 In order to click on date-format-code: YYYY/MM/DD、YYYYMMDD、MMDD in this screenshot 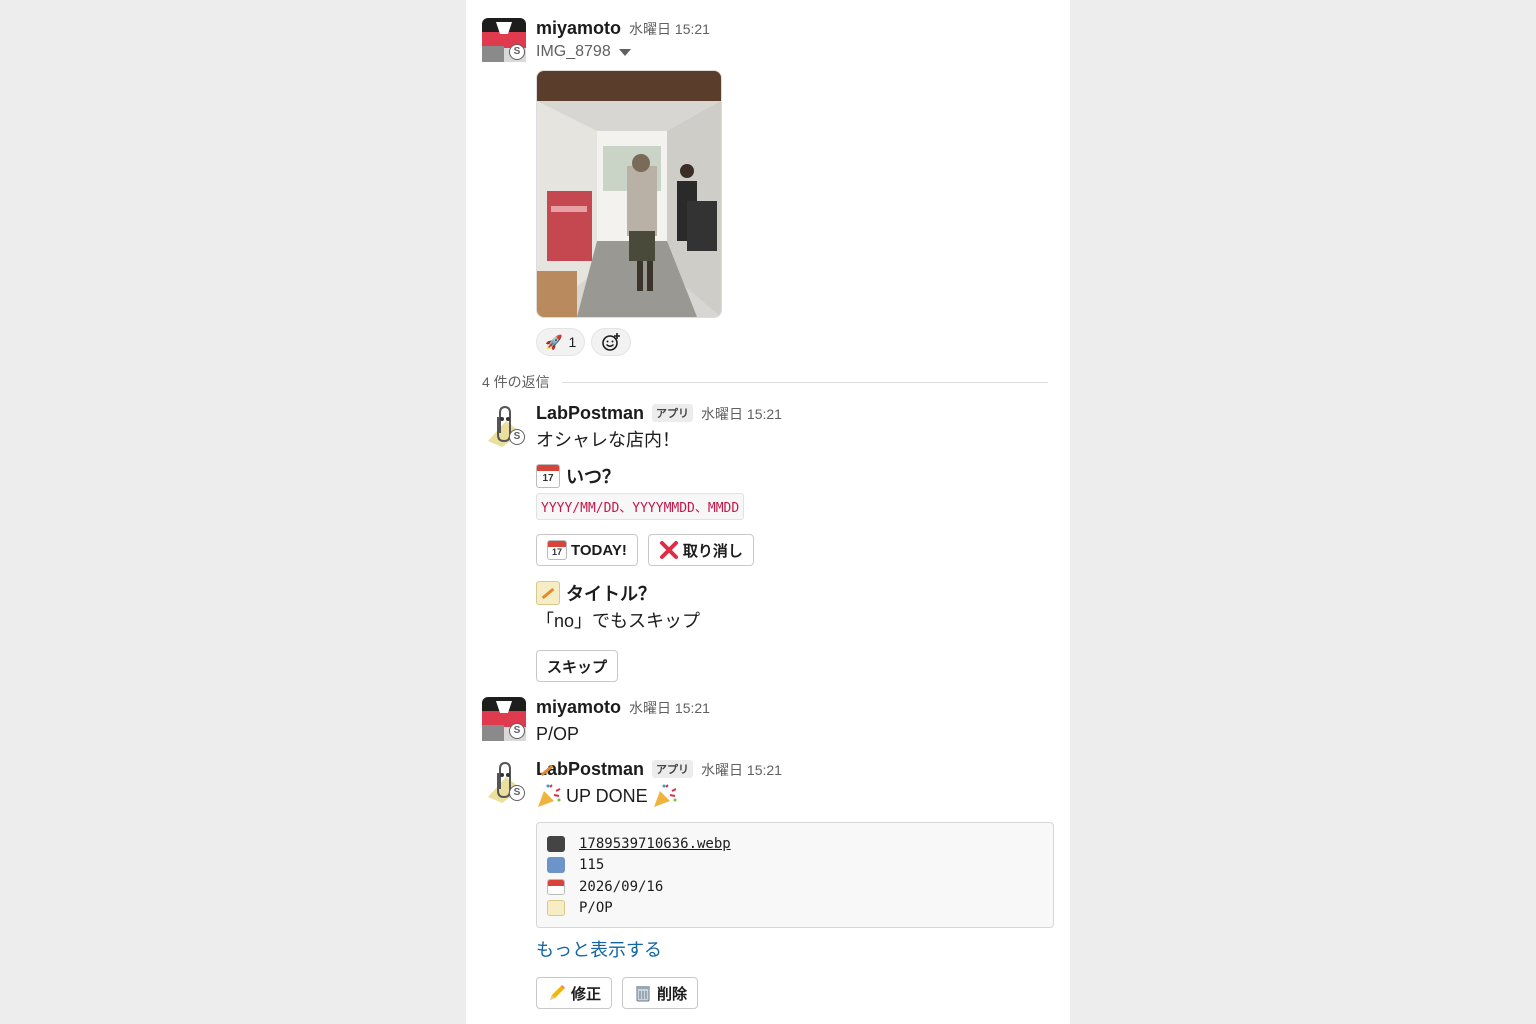, I will do `click(640, 506)`.